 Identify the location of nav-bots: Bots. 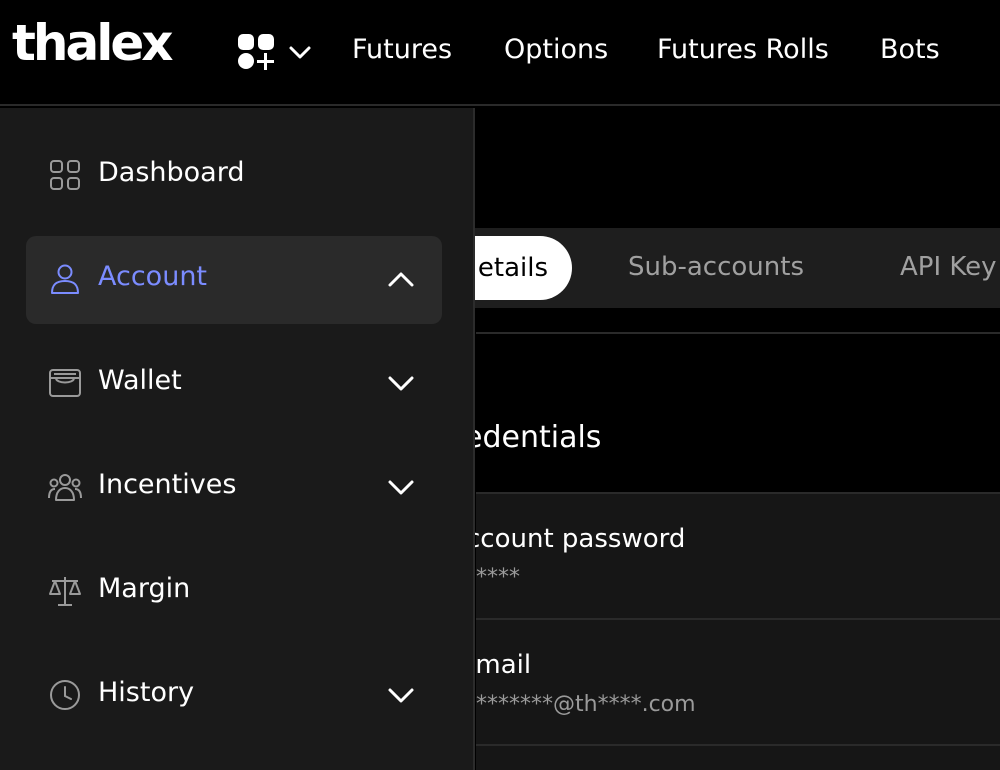
(910, 49).